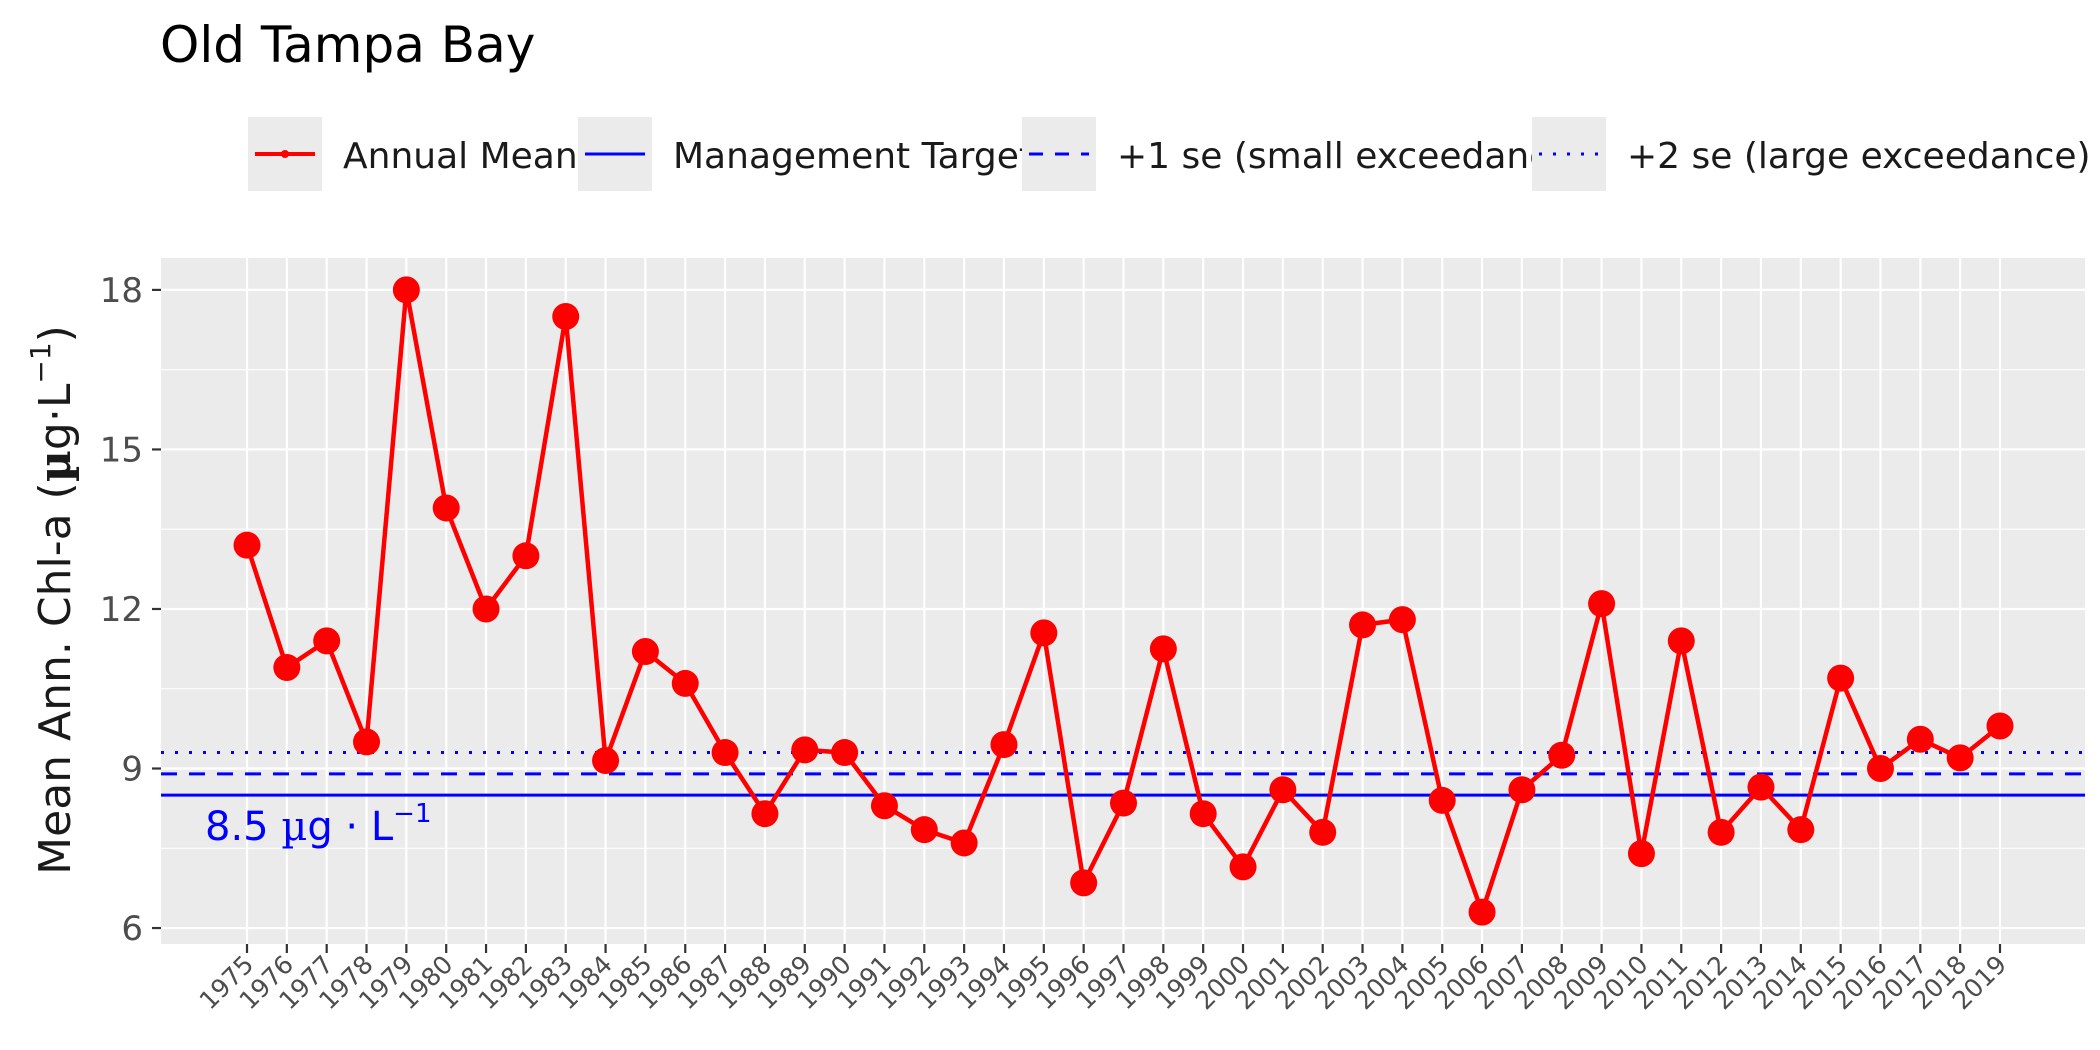 This screenshot has height=1050, width=2100. Describe the element at coordinates (460, 156) in the screenshot. I see `legend-label-annual-mean: Annual Mean` at that location.